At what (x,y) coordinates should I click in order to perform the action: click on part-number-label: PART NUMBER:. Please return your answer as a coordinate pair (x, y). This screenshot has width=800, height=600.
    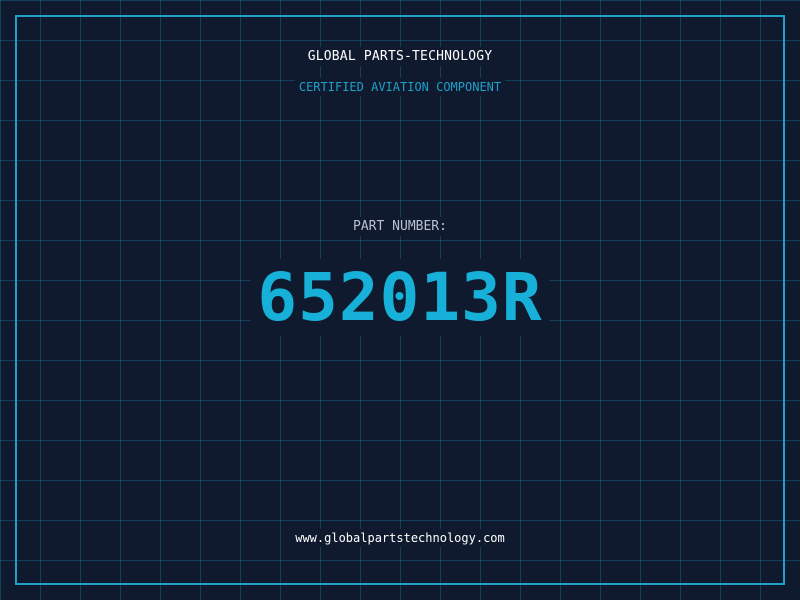
    Looking at the image, I should click on (400, 226).